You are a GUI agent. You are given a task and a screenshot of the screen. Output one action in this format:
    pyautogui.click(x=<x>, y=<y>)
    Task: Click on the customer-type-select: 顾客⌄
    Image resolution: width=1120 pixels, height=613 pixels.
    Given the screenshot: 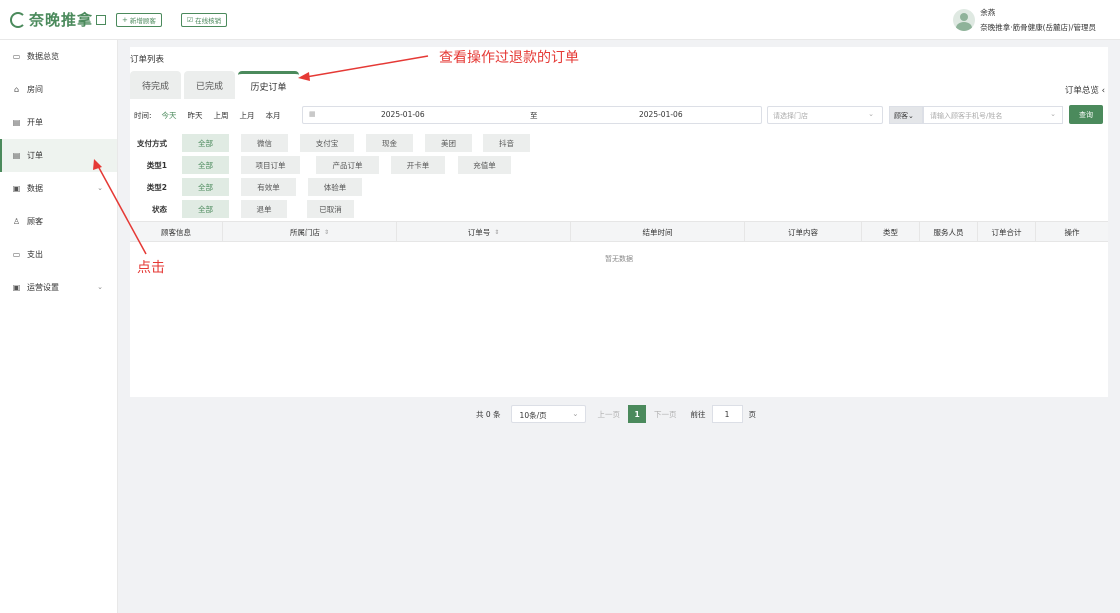 What is the action you would take?
    pyautogui.click(x=906, y=115)
    